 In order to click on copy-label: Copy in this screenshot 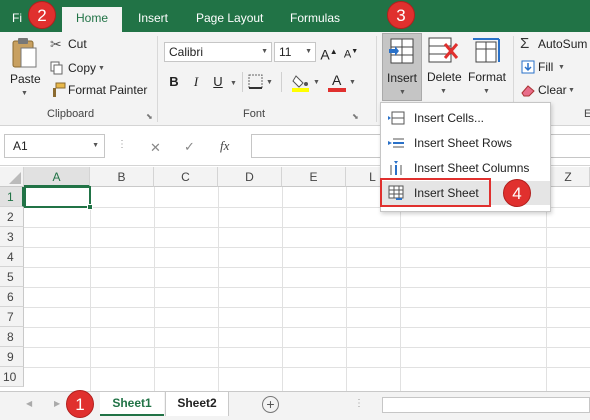, I will do `click(82, 68)`.